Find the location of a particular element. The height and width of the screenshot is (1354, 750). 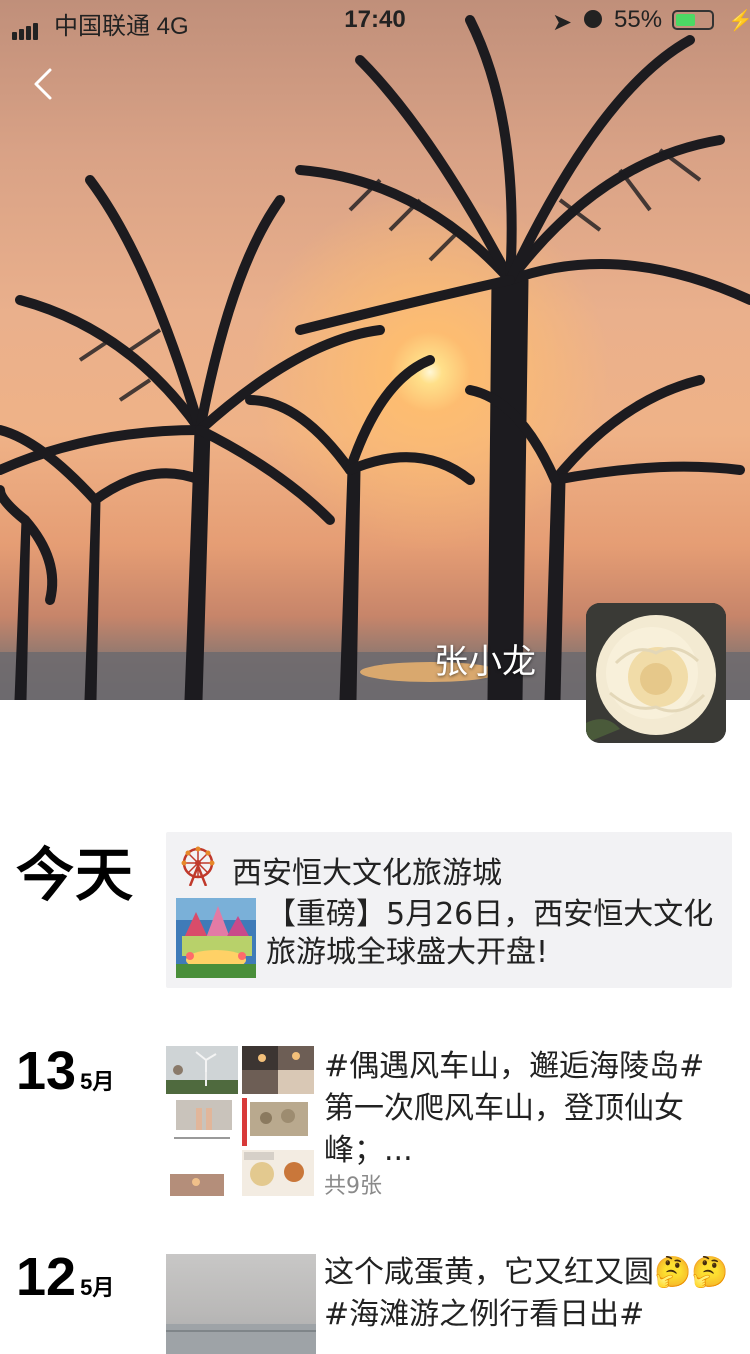

ferris-wheel-icon is located at coordinates (198, 866).